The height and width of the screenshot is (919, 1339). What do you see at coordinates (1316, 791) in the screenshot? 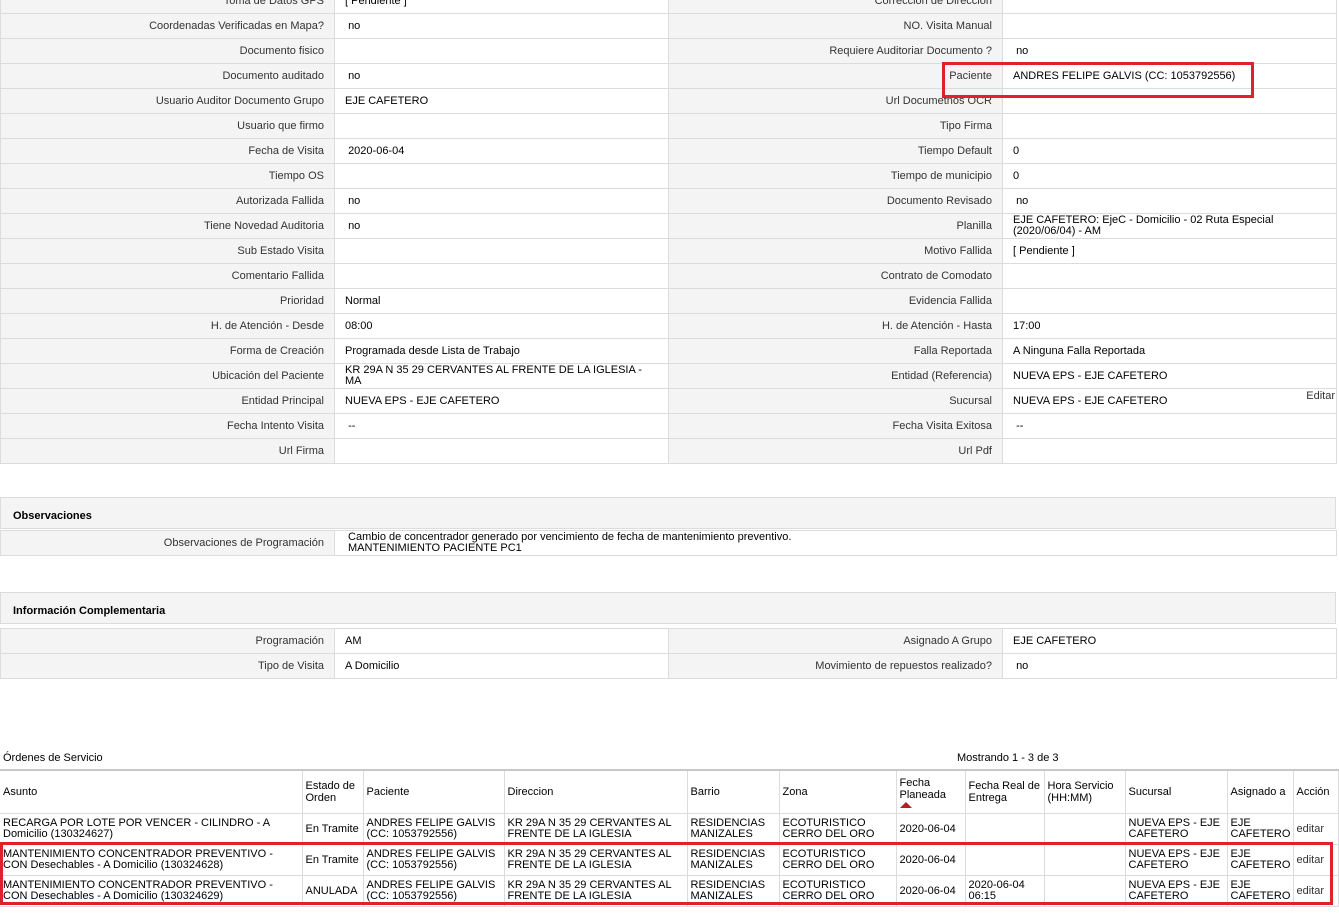
I see `column-header-accion: Acción` at bounding box center [1316, 791].